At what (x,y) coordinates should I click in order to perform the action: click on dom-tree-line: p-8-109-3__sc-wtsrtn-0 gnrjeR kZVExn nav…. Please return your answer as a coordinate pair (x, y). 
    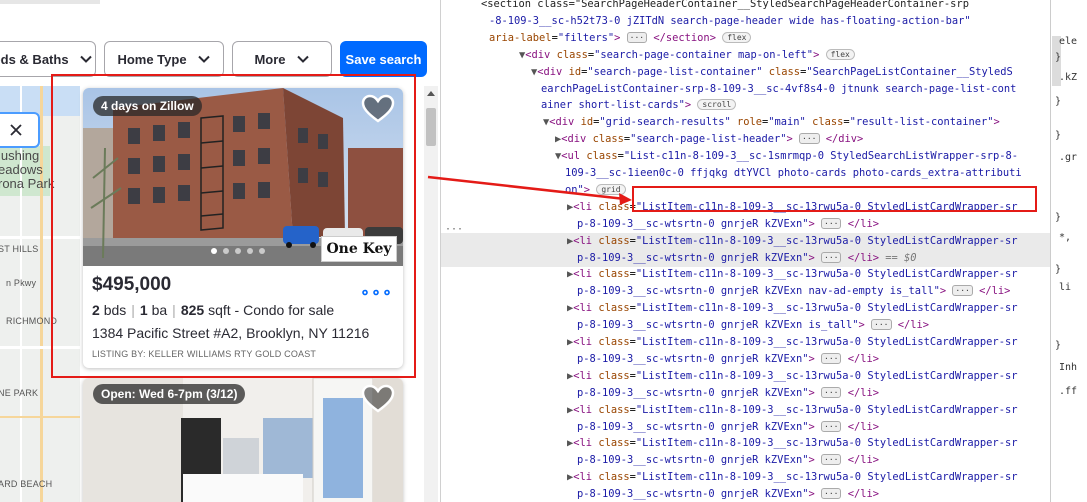
    Looking at the image, I should click on (745, 291).